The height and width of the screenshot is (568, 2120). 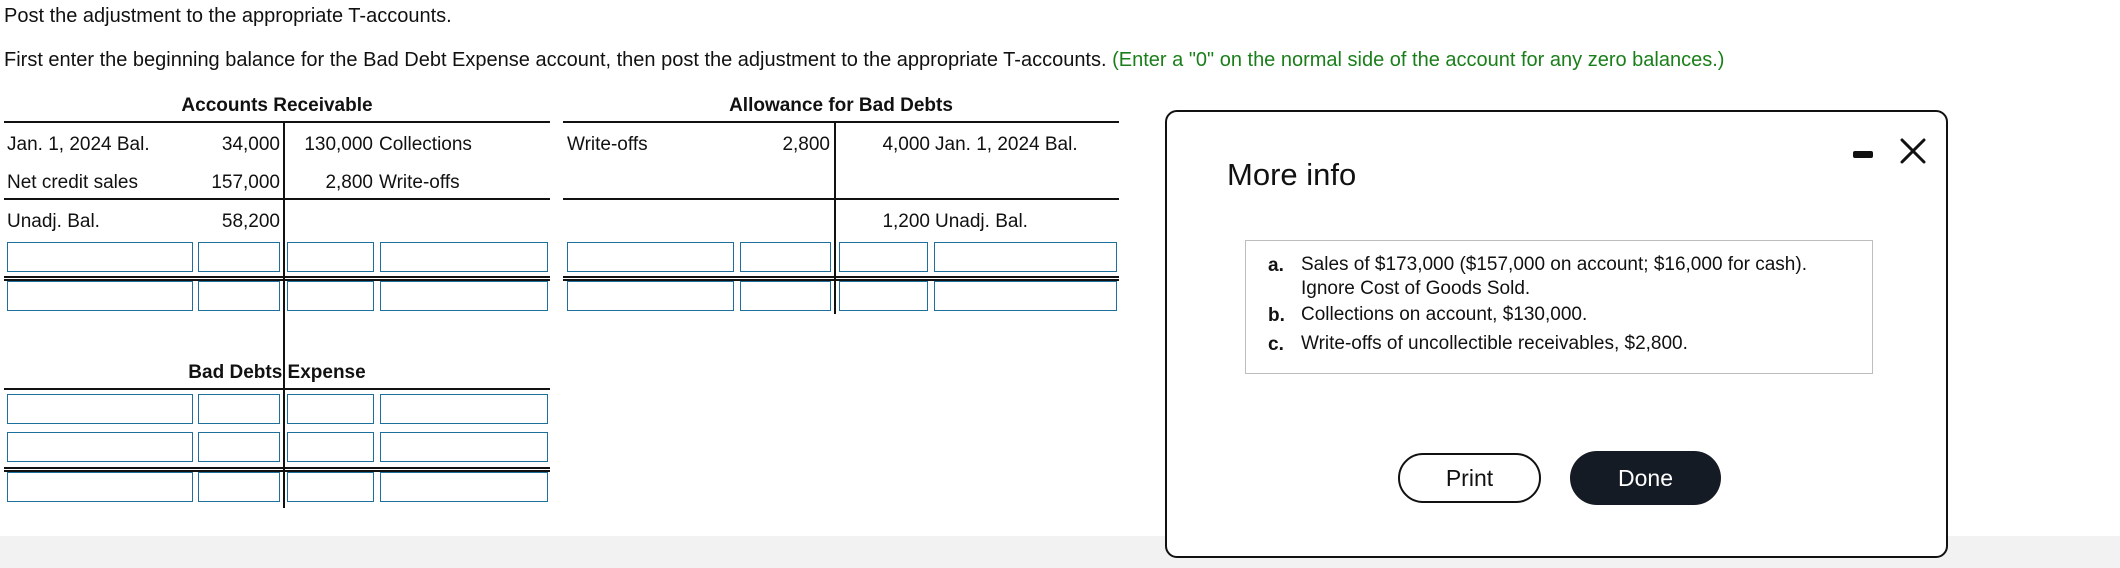 What do you see at coordinates (239, 447) in the screenshot?
I see `bde-adj-debit-amount-input` at bounding box center [239, 447].